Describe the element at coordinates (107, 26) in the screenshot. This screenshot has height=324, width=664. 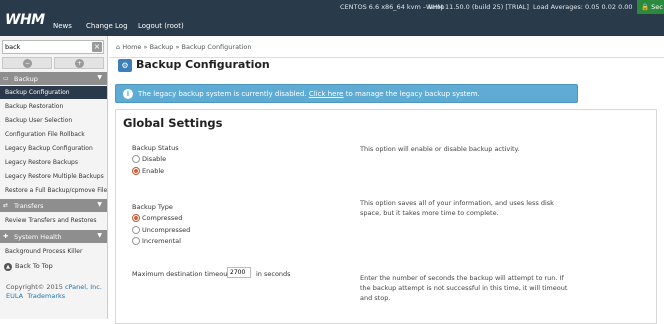
I see `nav-change-log: Change Log` at that location.